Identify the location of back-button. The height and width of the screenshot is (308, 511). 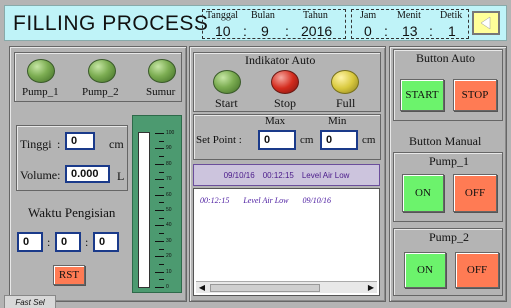
(486, 23).